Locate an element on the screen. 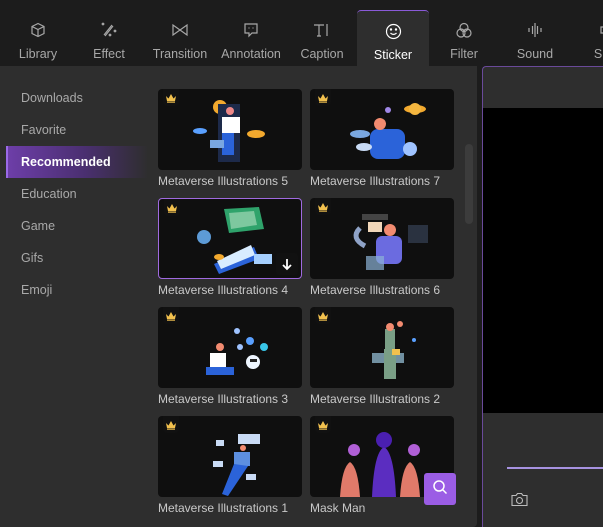 Image resolution: width=603 pixels, height=527 pixels. sticker-card: Metaverse Illustrations 6 is located at coordinates (382, 247).